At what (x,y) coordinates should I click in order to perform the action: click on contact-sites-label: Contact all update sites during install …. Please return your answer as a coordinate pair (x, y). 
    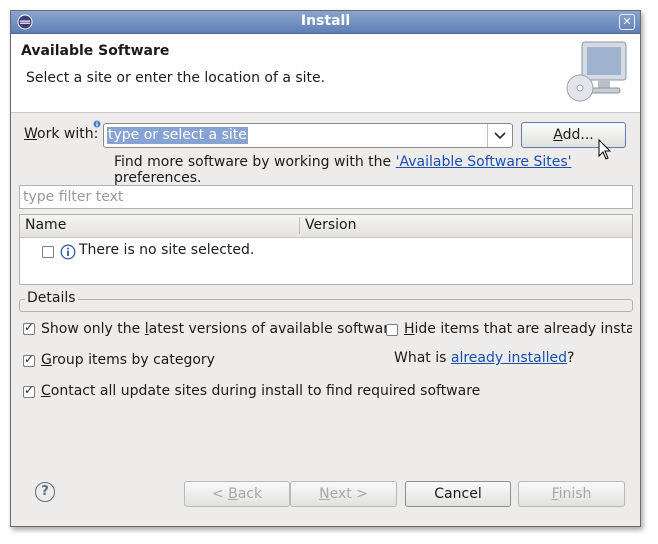
    Looking at the image, I should click on (260, 391).